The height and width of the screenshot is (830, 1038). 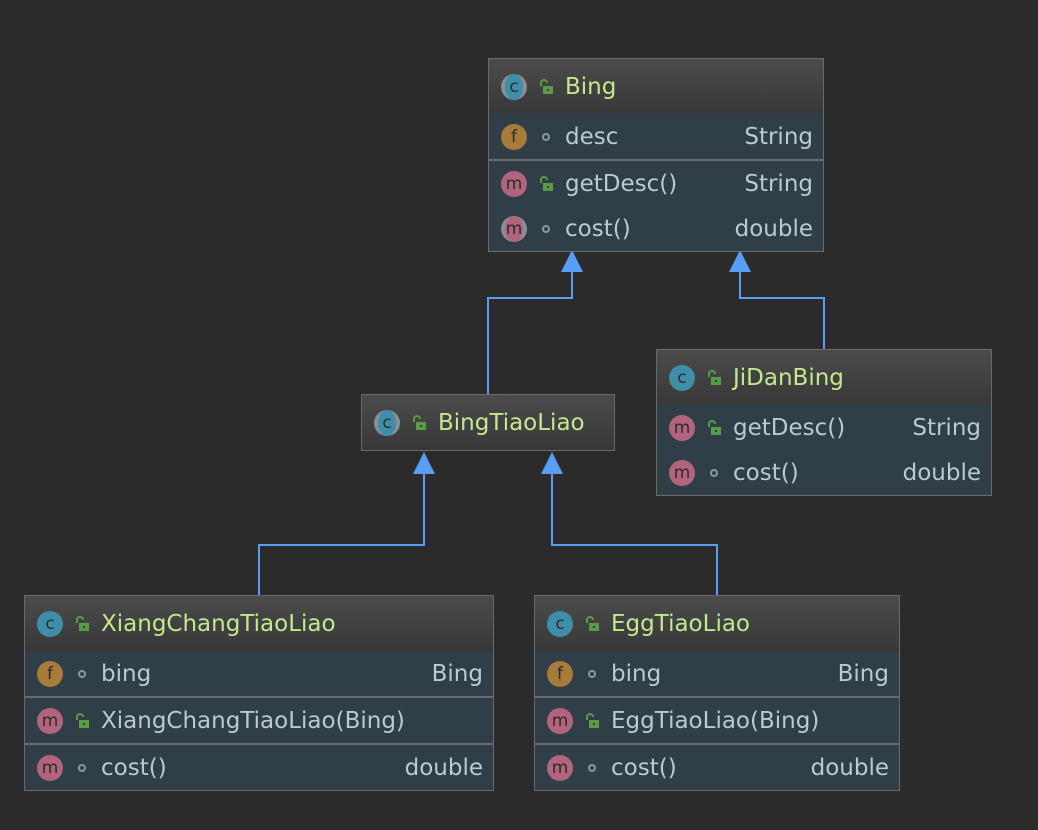 What do you see at coordinates (788, 377) in the screenshot?
I see `class-name: JiDanBing` at bounding box center [788, 377].